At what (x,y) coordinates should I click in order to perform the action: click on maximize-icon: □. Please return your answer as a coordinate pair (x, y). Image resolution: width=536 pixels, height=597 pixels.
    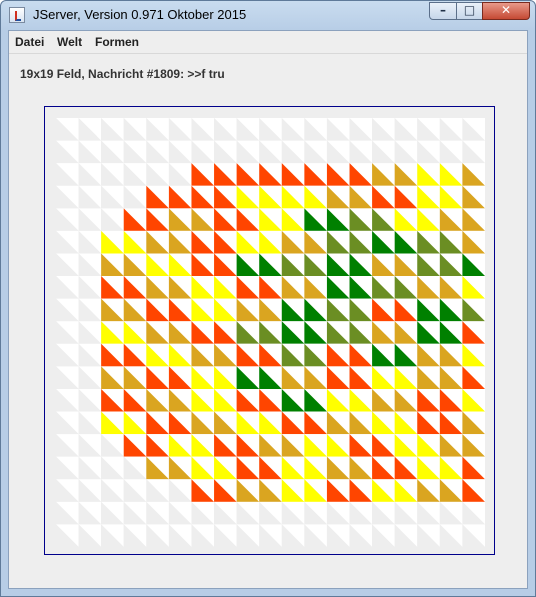
    Looking at the image, I should click on (469, 10).